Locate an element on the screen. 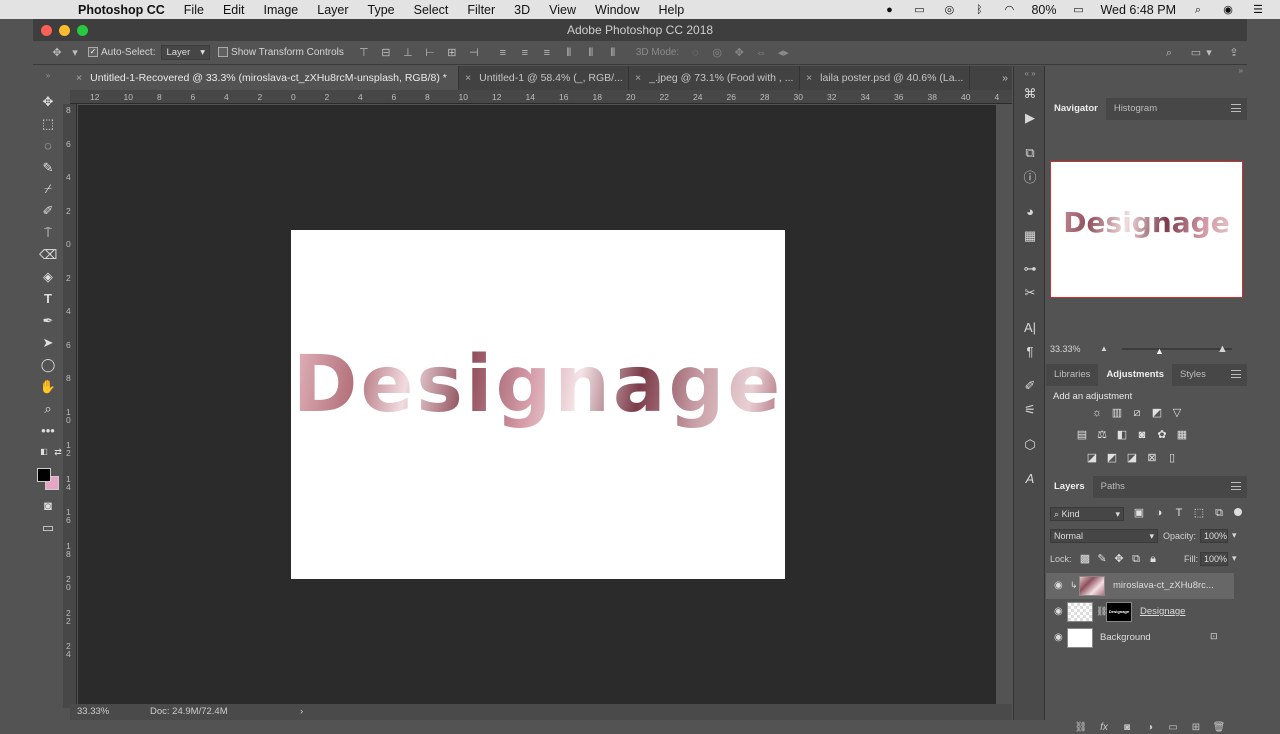  minimize-window-button is located at coordinates (64, 30).